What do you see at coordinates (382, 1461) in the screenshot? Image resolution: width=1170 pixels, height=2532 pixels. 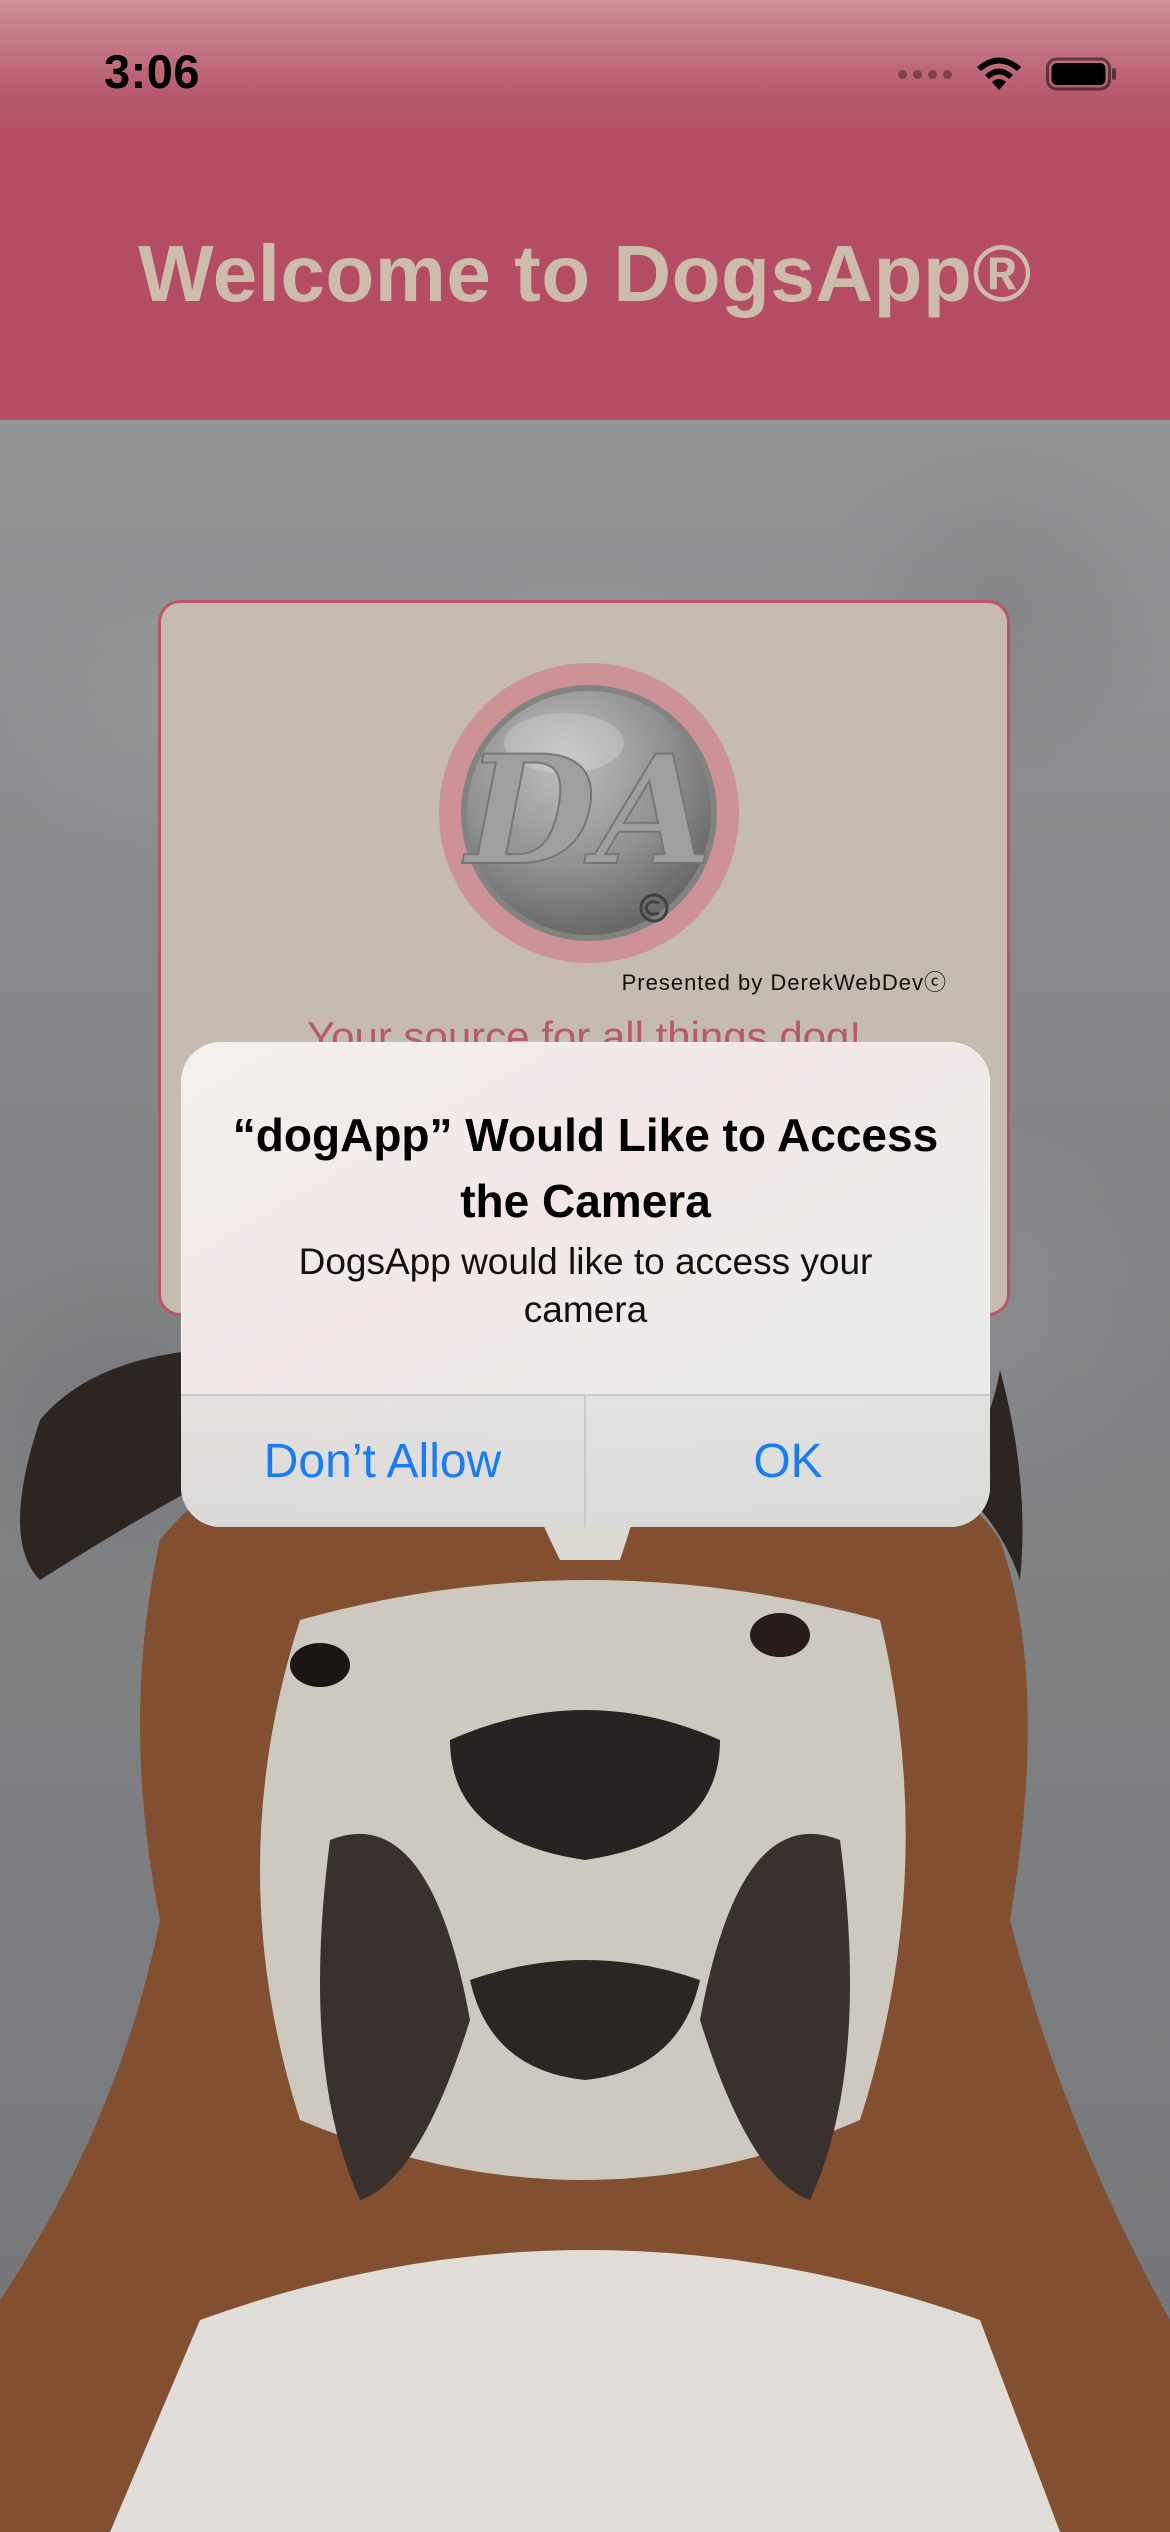 I see `dont-allow-button: Don’t Allow` at bounding box center [382, 1461].